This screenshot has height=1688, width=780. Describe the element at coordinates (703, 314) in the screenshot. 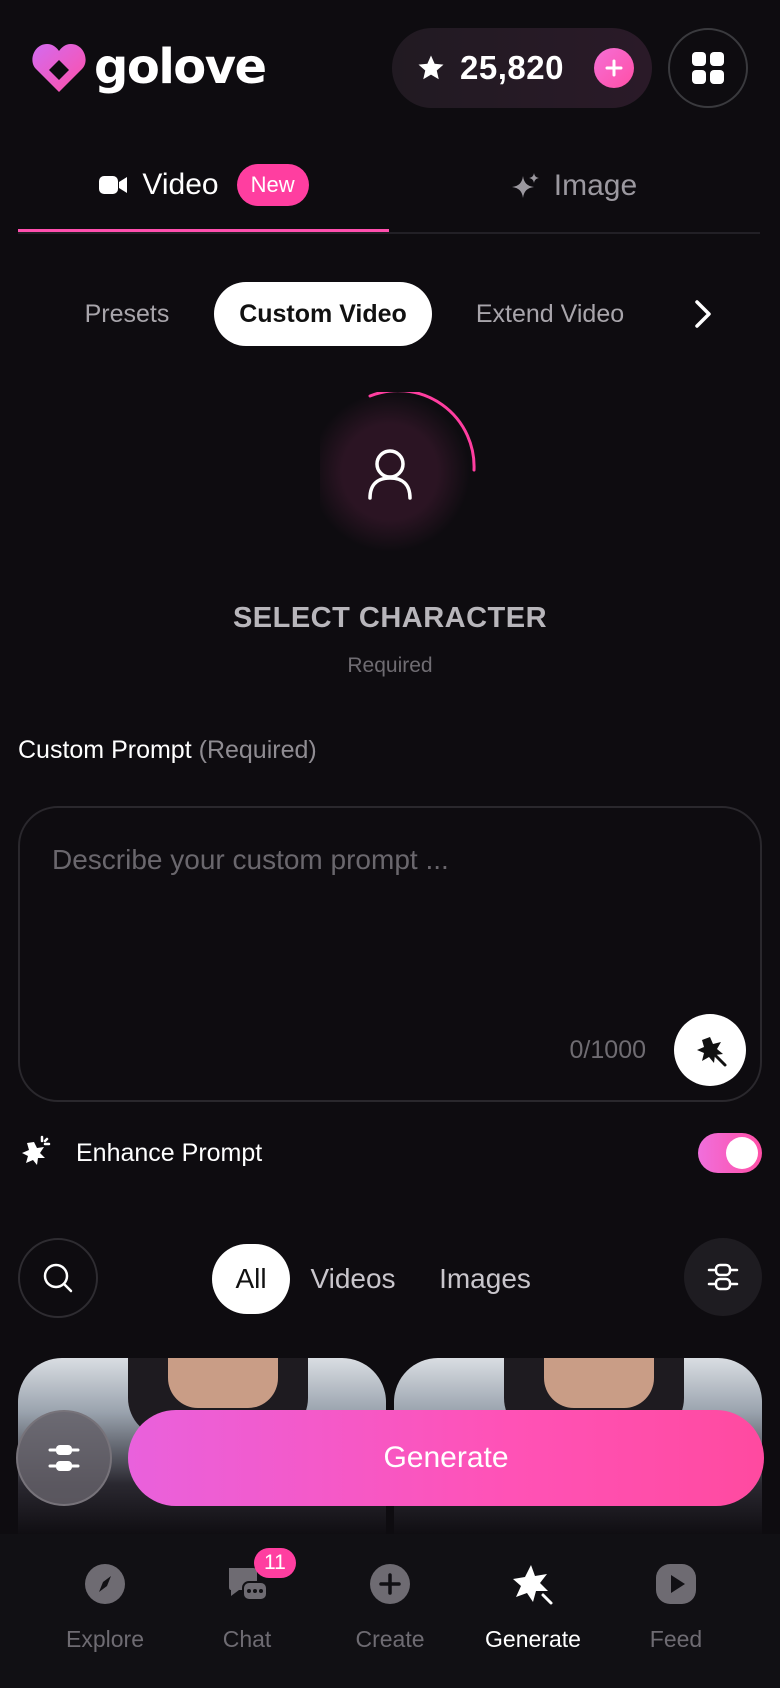

I see `chevron-right-icon` at that location.